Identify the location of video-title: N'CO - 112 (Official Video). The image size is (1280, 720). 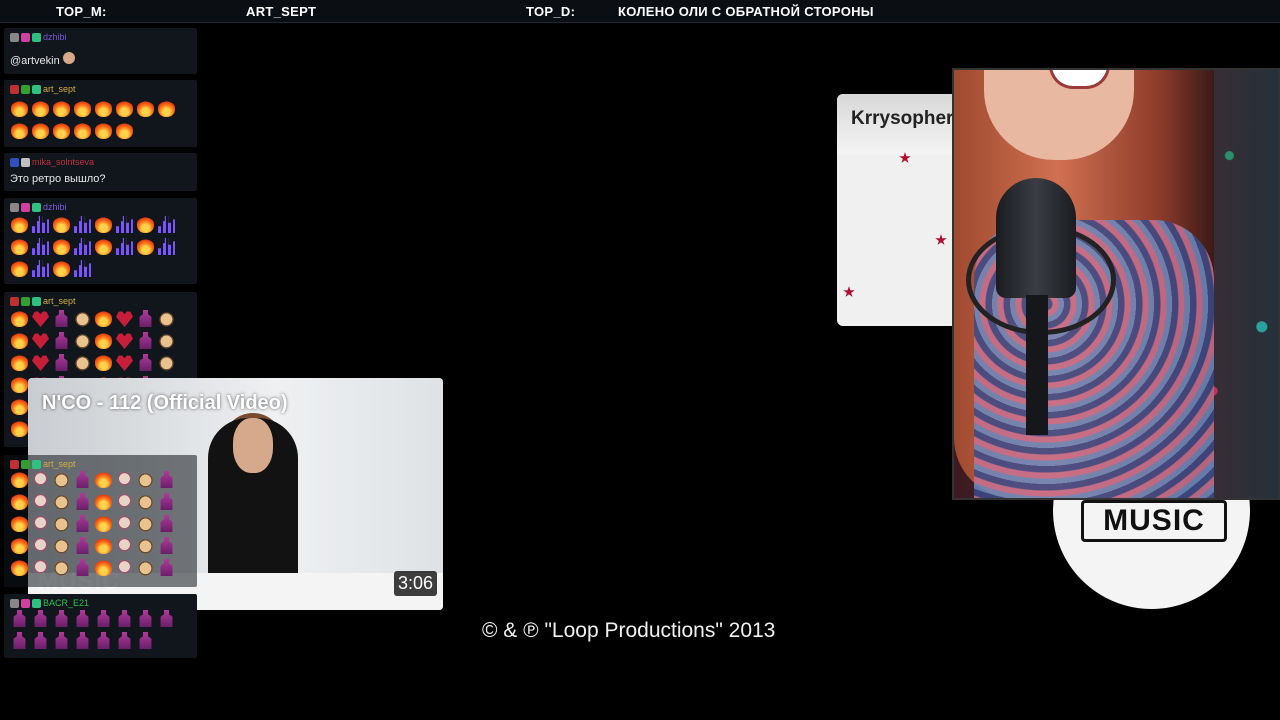
(165, 403).